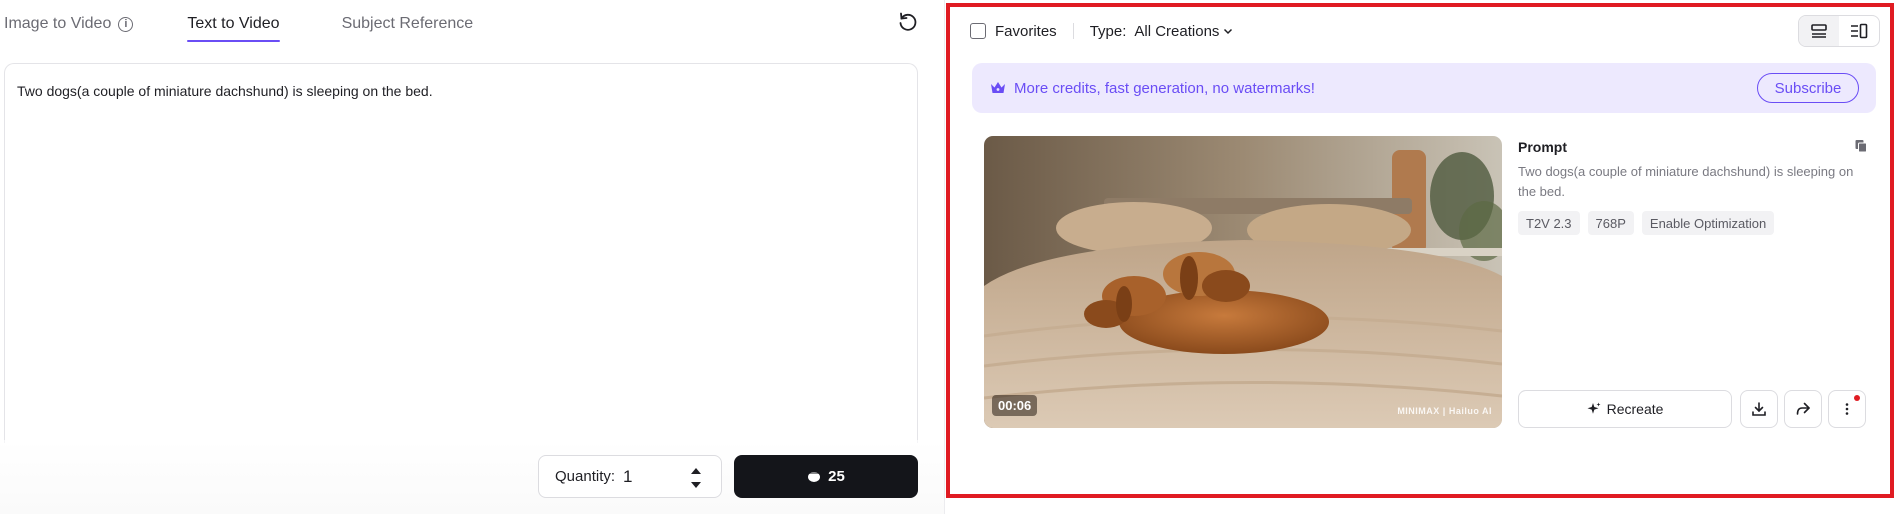 Image resolution: width=1896 pixels, height=514 pixels. What do you see at coordinates (585, 476) in the screenshot?
I see `quantity-label: Quantity:` at bounding box center [585, 476].